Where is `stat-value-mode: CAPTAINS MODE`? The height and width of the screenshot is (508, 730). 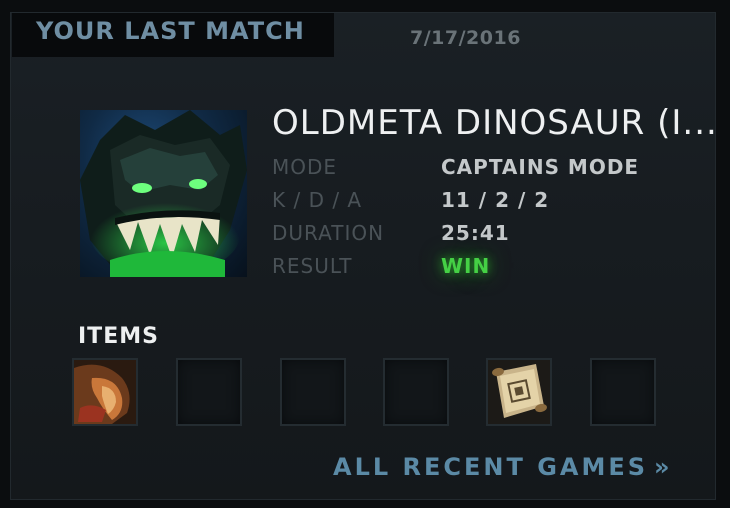
stat-value-mode: CAPTAINS MODE is located at coordinates (540, 167).